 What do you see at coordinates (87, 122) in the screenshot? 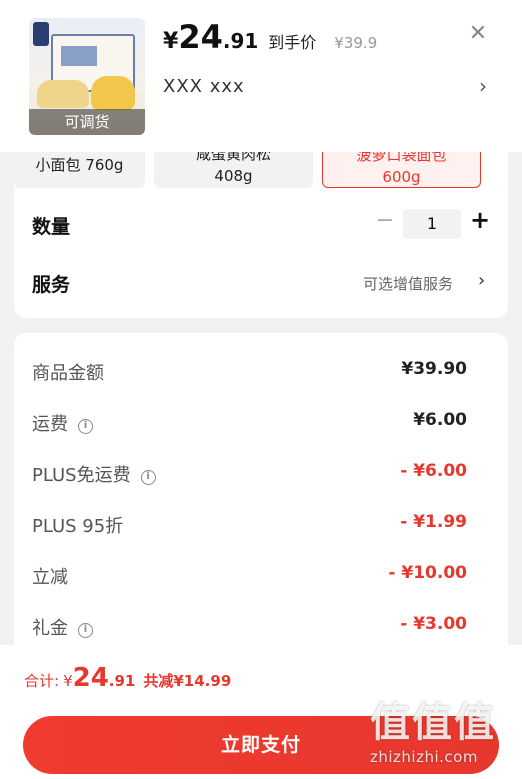
I see `thumbnail-tag: 可调货` at bounding box center [87, 122].